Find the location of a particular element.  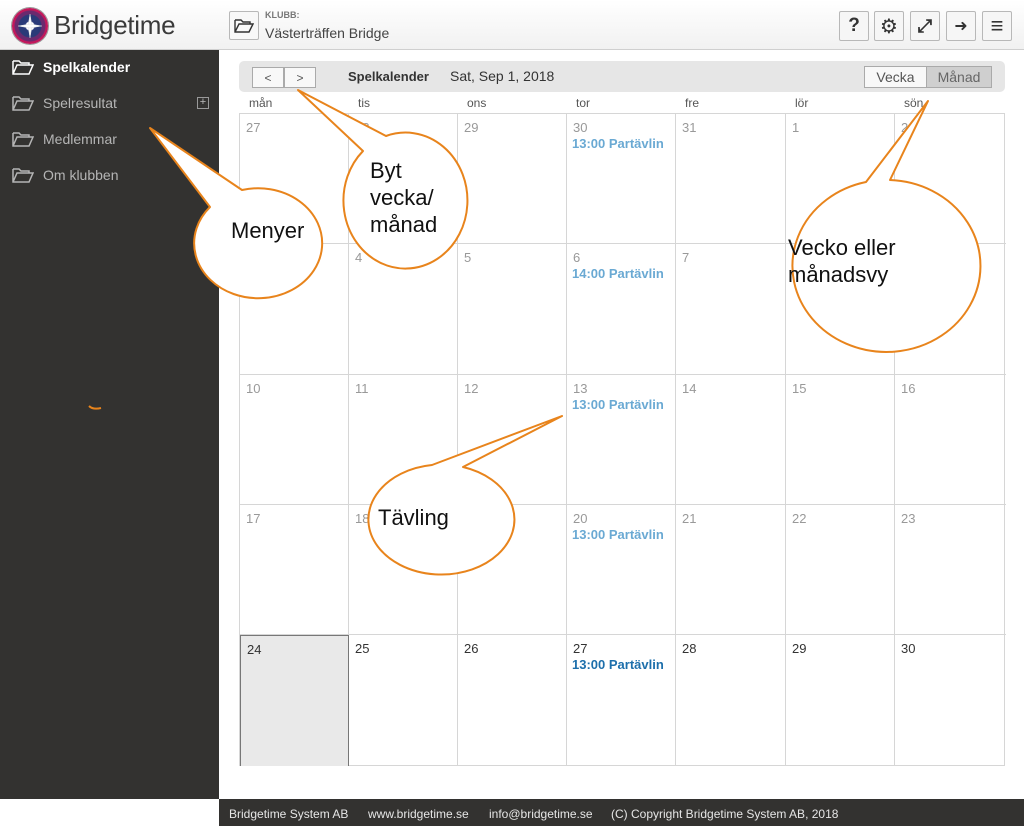

sidebar-item-medlemmar: Medlemmar is located at coordinates (64, 139).